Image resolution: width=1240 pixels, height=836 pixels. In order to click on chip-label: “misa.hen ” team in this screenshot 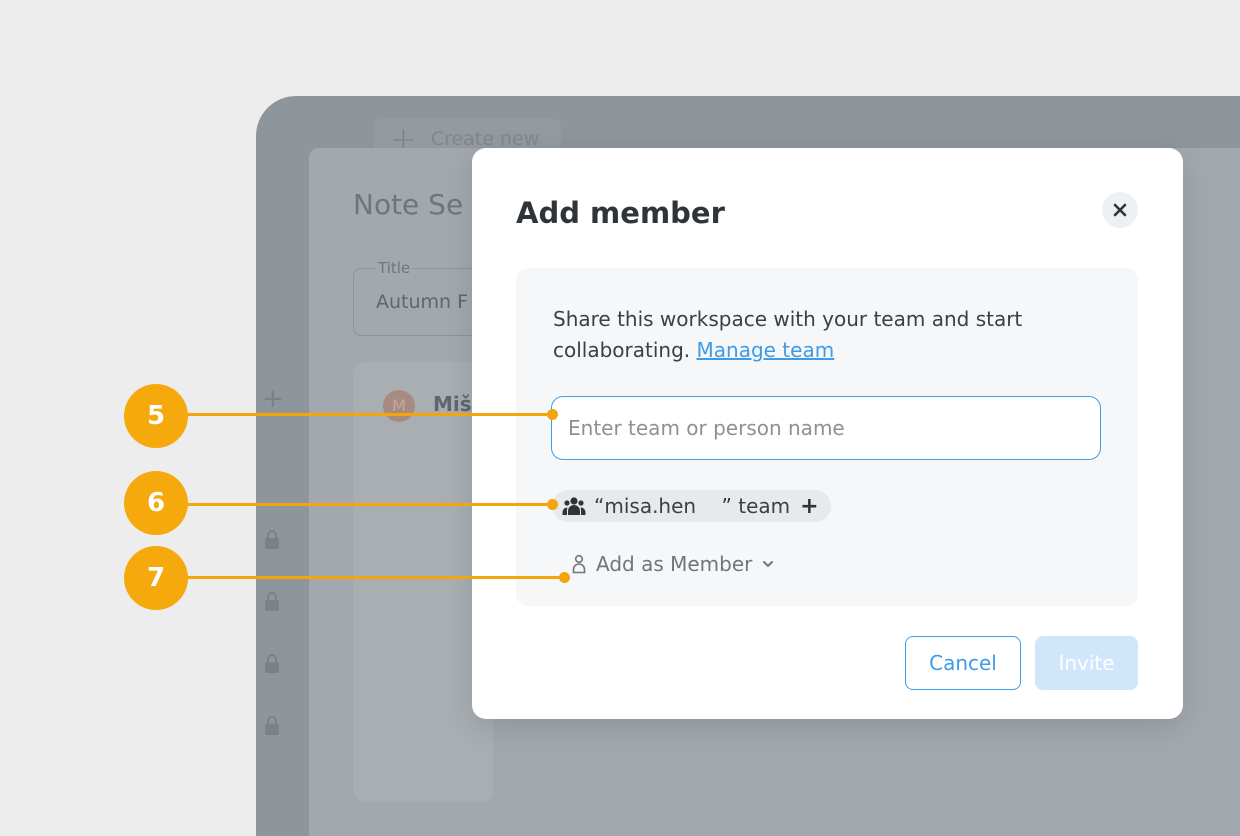, I will do `click(692, 506)`.